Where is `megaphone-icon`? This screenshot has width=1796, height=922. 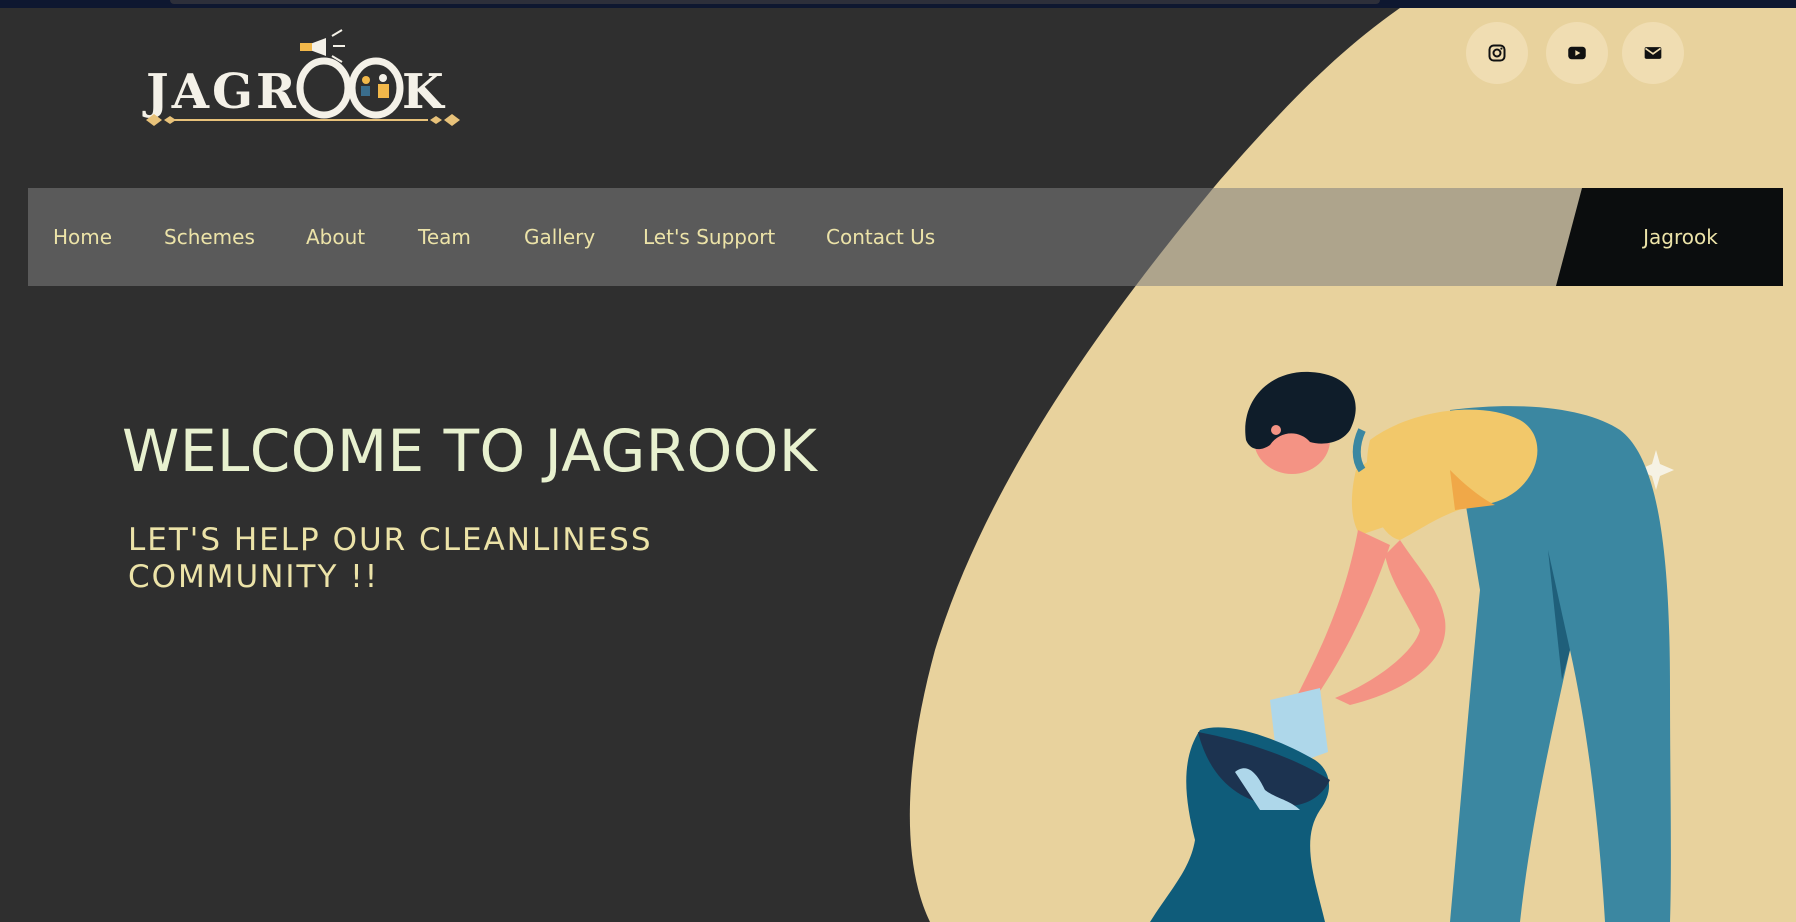 megaphone-icon is located at coordinates (322, 46).